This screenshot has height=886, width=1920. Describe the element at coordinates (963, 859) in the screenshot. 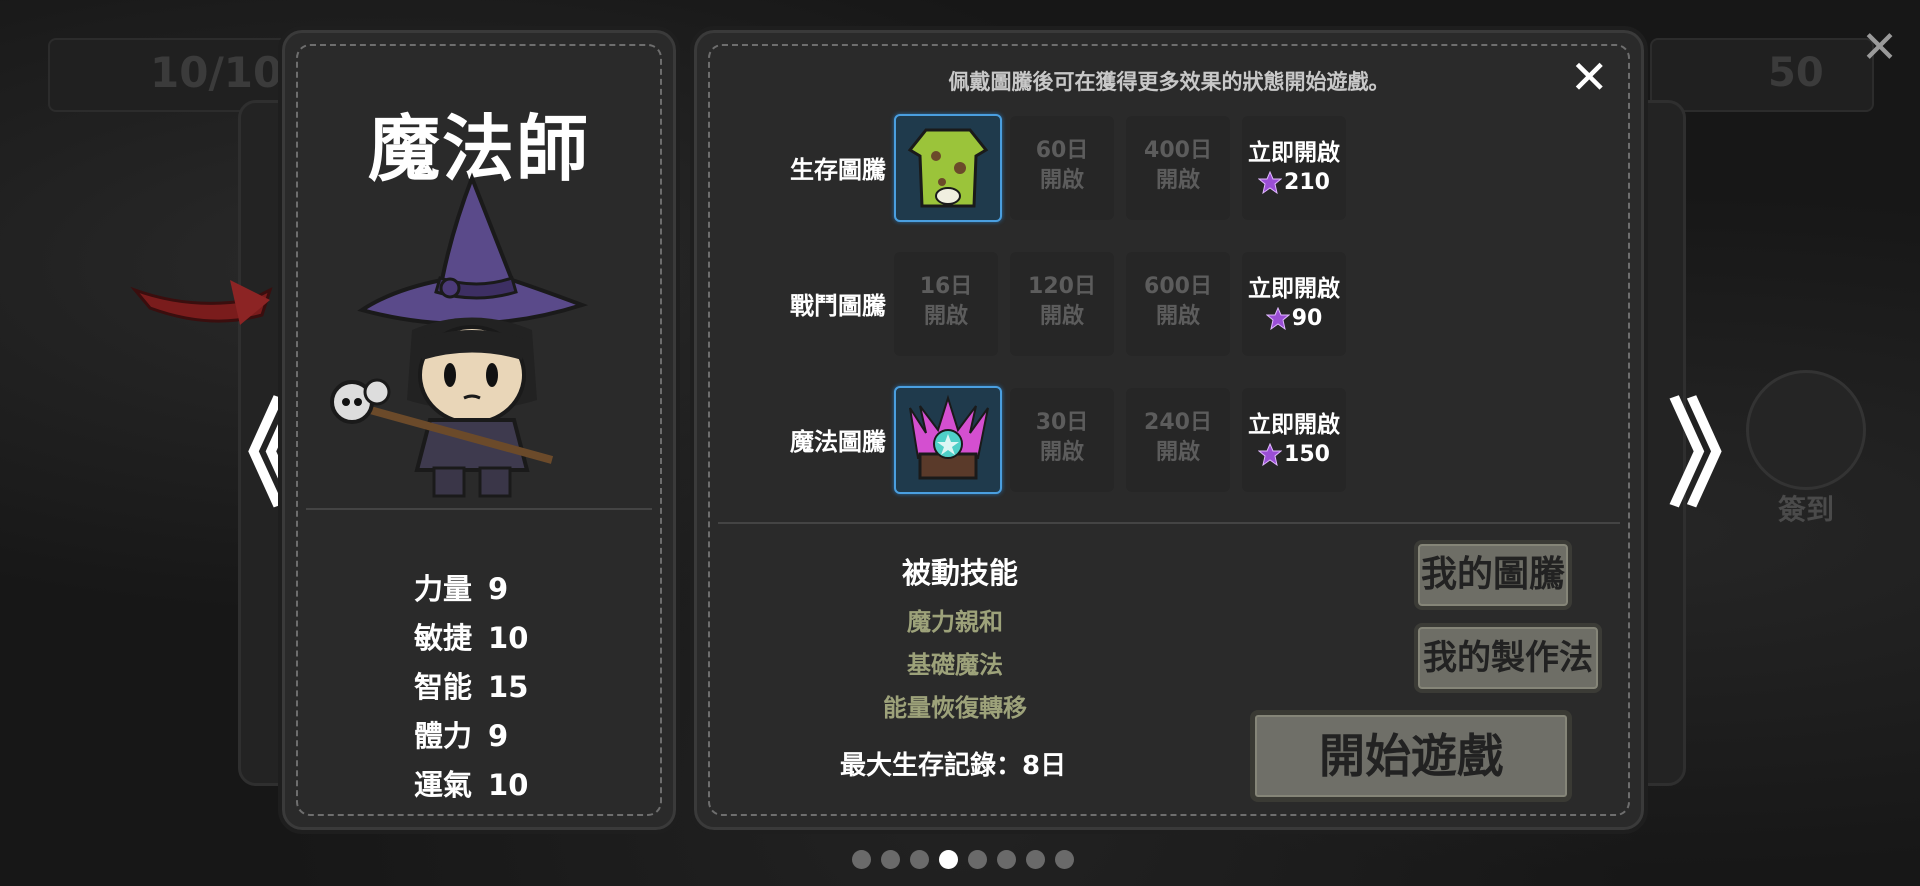

I see `page-indicator` at that location.